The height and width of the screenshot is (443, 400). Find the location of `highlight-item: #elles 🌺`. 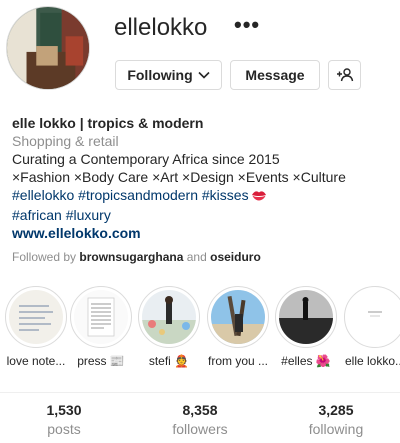

highlight-item: #elles 🌺 is located at coordinates (306, 327).